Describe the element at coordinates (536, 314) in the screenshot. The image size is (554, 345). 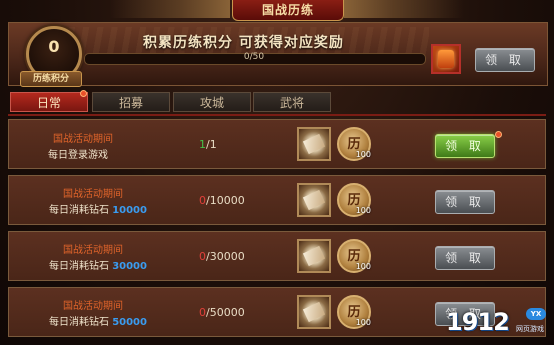
I see `watermark-badge: YX` at that location.